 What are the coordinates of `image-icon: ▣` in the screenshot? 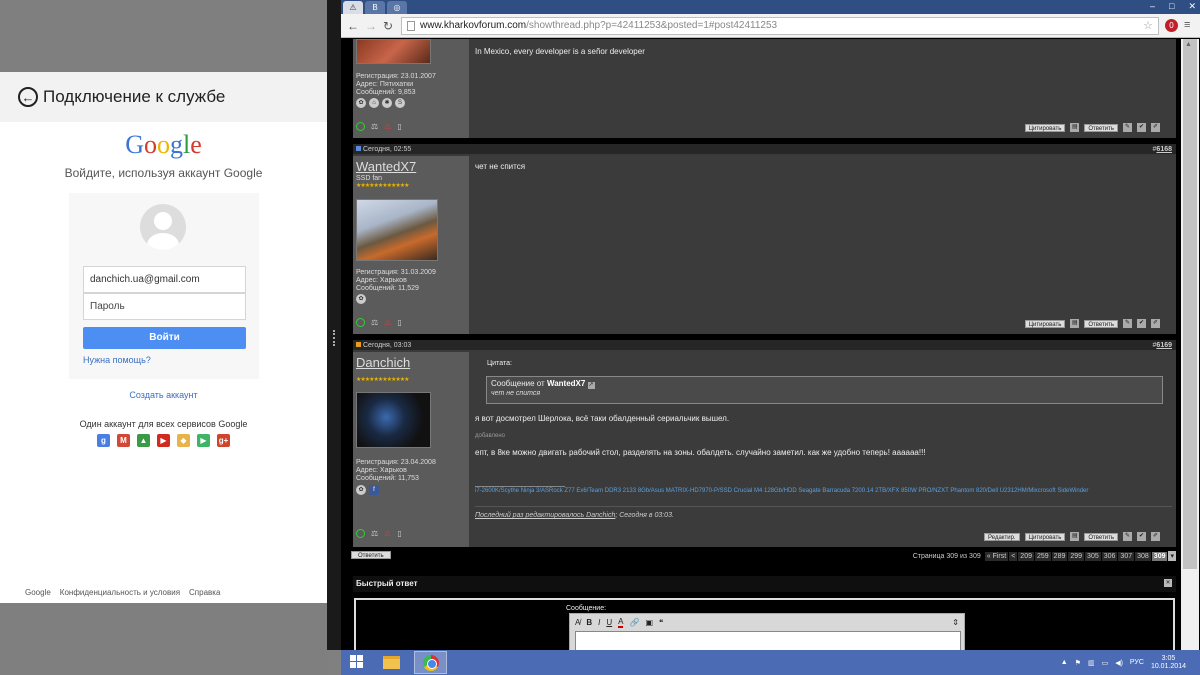 It's located at (649, 622).